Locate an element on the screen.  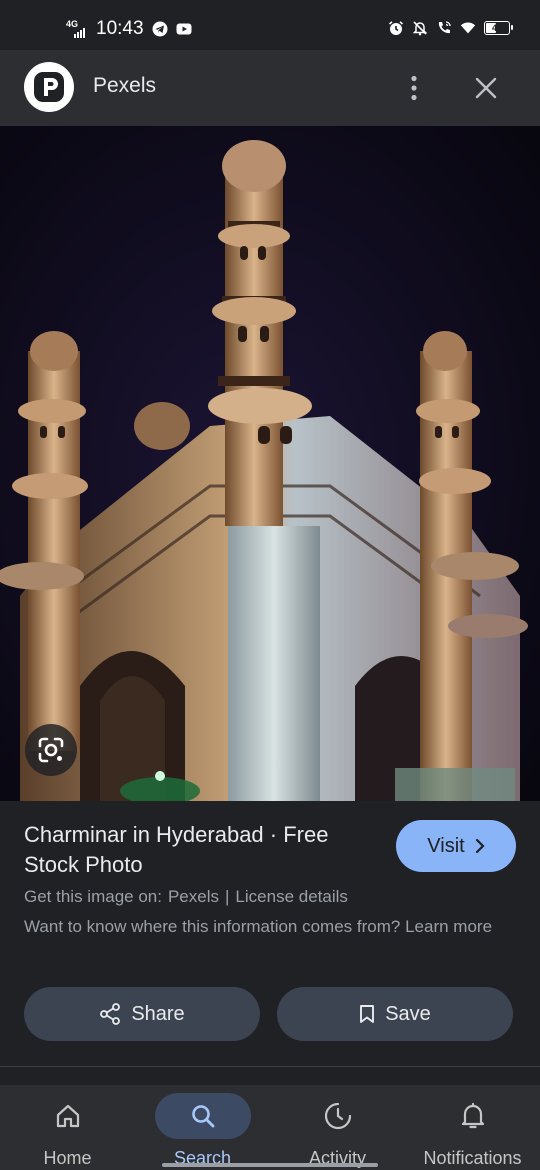
bell-icon is located at coordinates (472, 1115).